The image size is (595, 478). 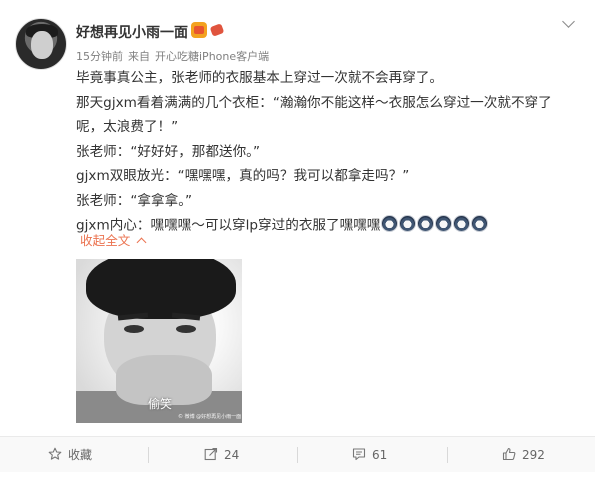 I want to click on thumbs-up-icon, so click(x=509, y=454).